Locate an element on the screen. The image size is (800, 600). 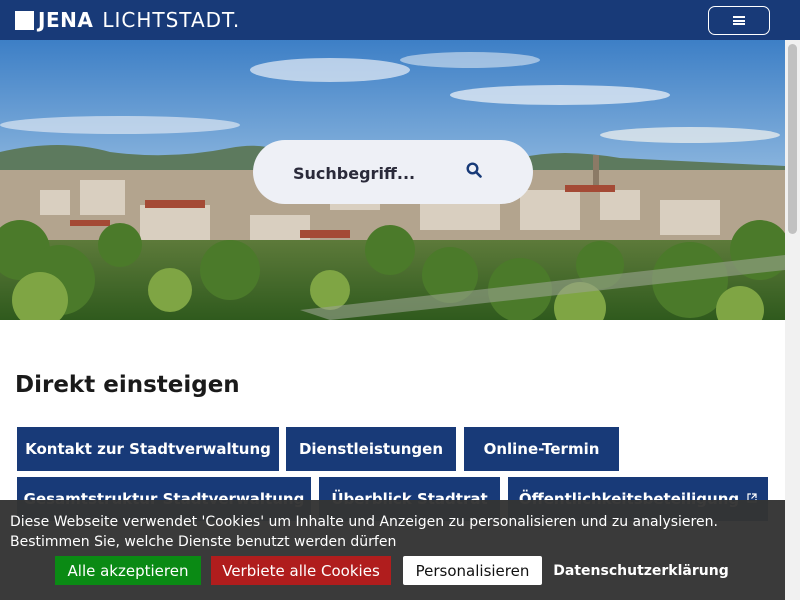
hamburger-icon is located at coordinates (739, 20).